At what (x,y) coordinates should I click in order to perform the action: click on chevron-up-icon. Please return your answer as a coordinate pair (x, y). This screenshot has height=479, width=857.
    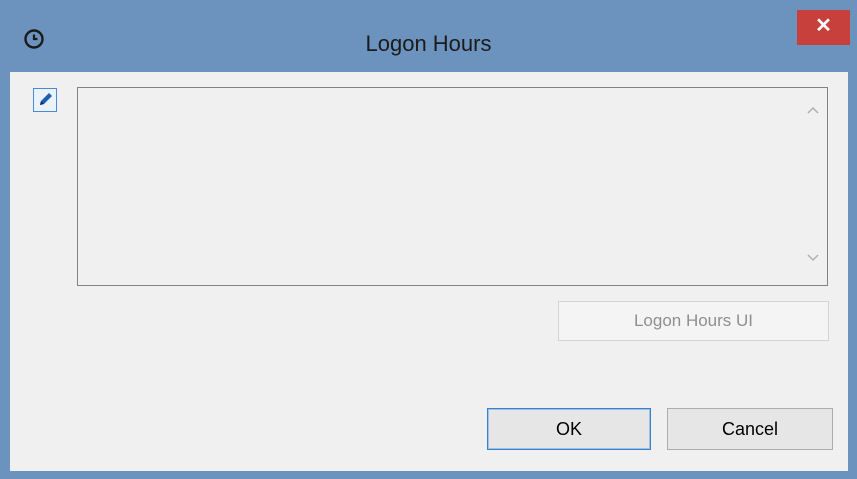
    Looking at the image, I should click on (813, 111).